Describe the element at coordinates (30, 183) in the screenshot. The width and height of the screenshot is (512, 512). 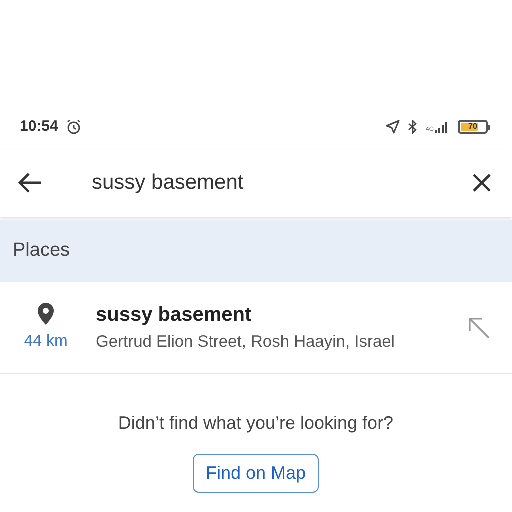
I see `back-arrow-icon` at that location.